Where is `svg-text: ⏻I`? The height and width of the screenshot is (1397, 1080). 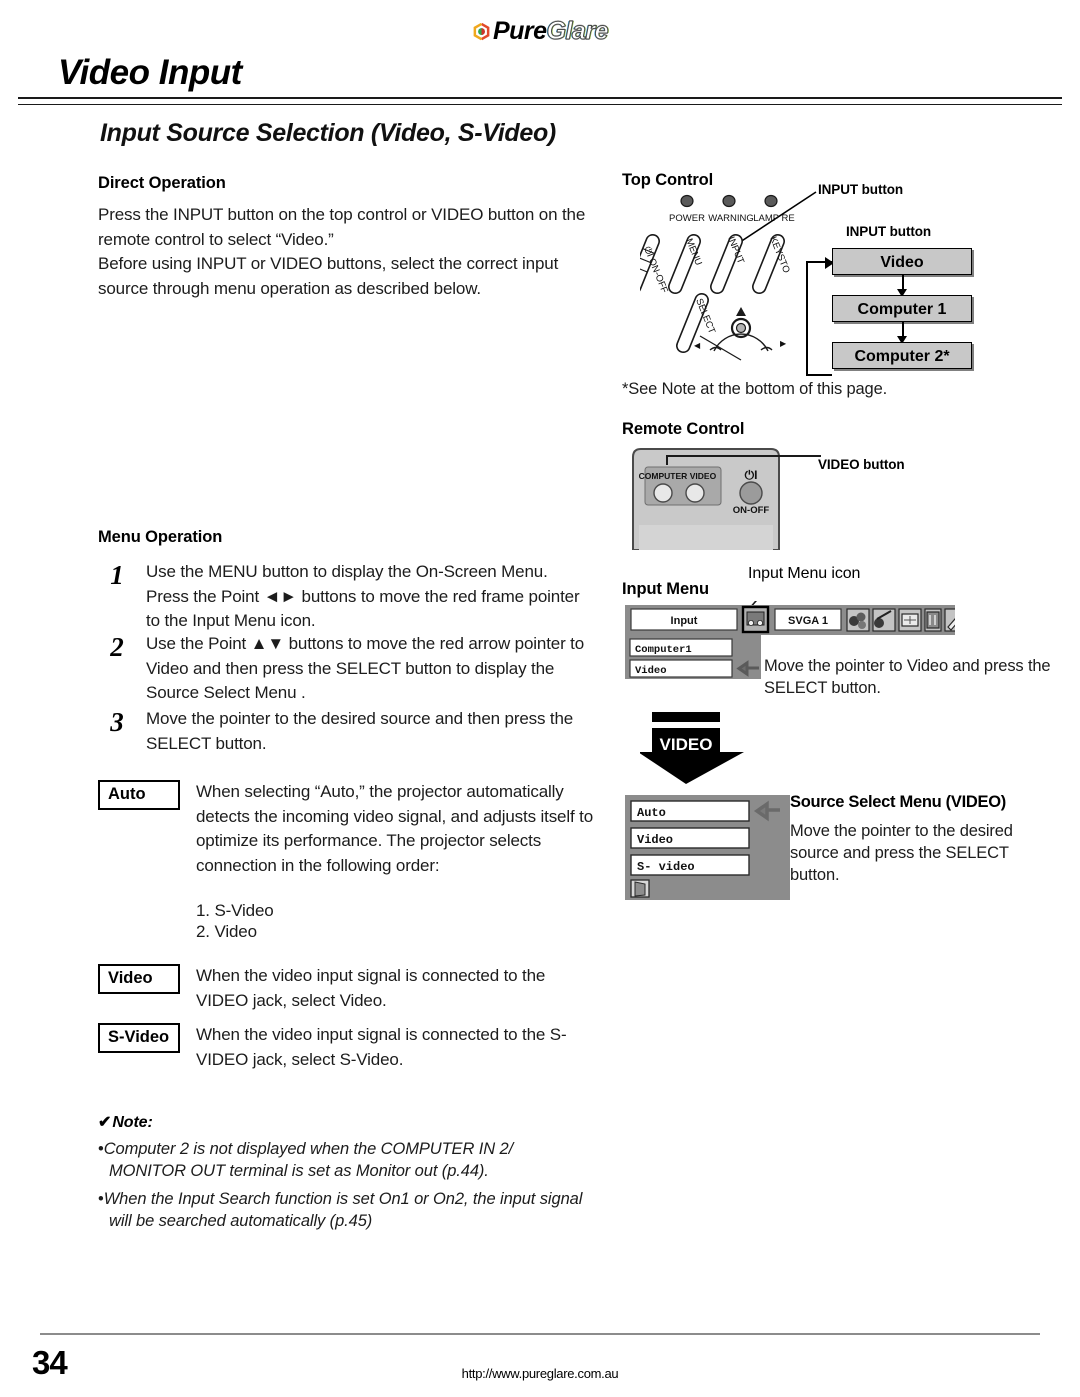 svg-text: ⏻I is located at coordinates (751, 475).